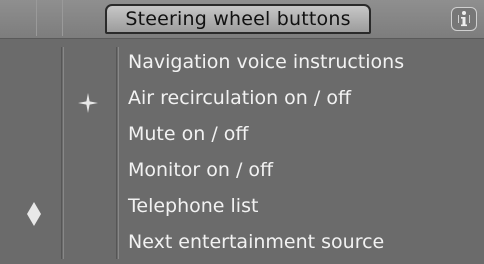 This screenshot has height=264, width=484. What do you see at coordinates (266, 62) in the screenshot?
I see `menu-item-navigation-voice-instructions: Navigation voice instructions` at bounding box center [266, 62].